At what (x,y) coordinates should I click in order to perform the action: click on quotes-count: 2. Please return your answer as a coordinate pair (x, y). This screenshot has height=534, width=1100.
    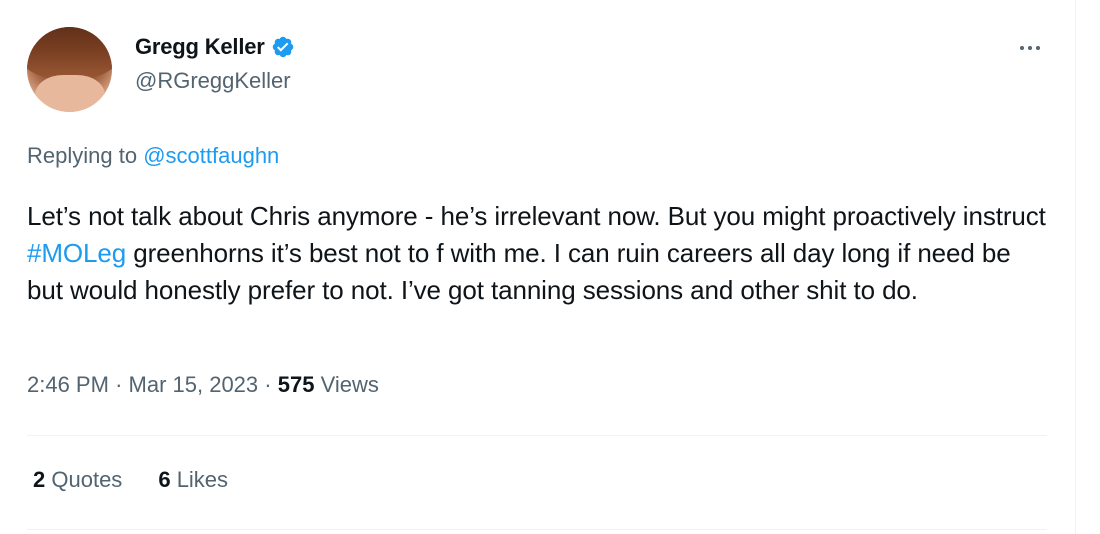
    Looking at the image, I should click on (39, 479).